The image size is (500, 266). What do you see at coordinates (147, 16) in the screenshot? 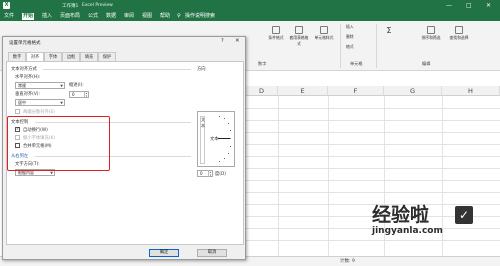
I see `menu-view: 视图` at bounding box center [147, 16].